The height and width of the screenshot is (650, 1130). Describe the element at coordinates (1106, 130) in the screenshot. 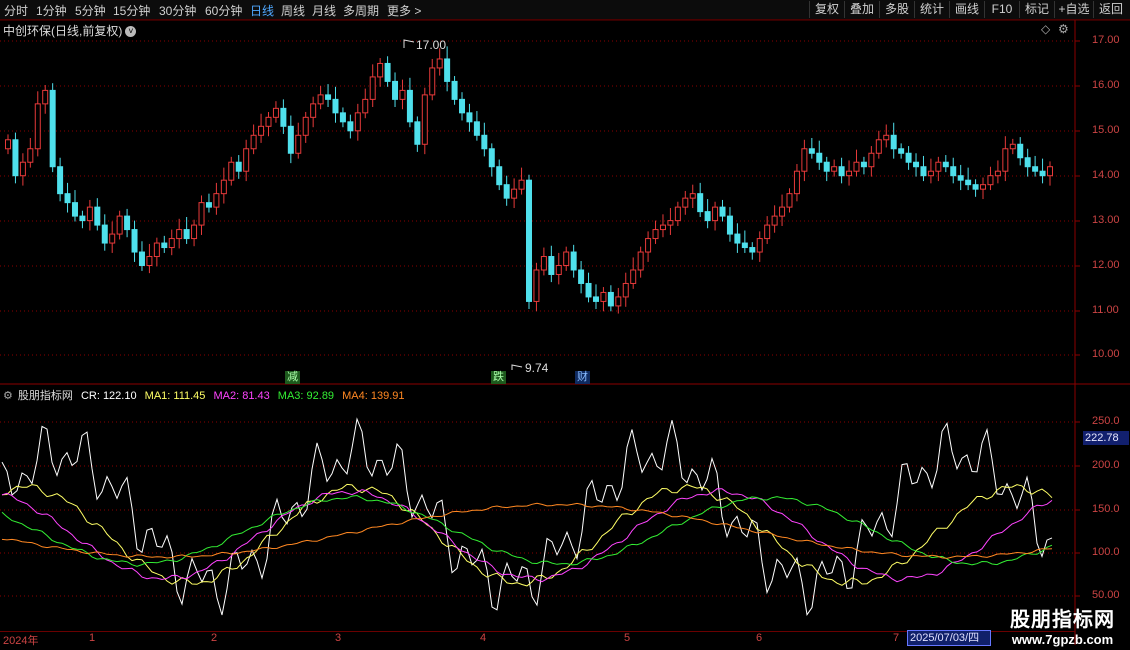

I see `price-tick: 15.00` at that location.